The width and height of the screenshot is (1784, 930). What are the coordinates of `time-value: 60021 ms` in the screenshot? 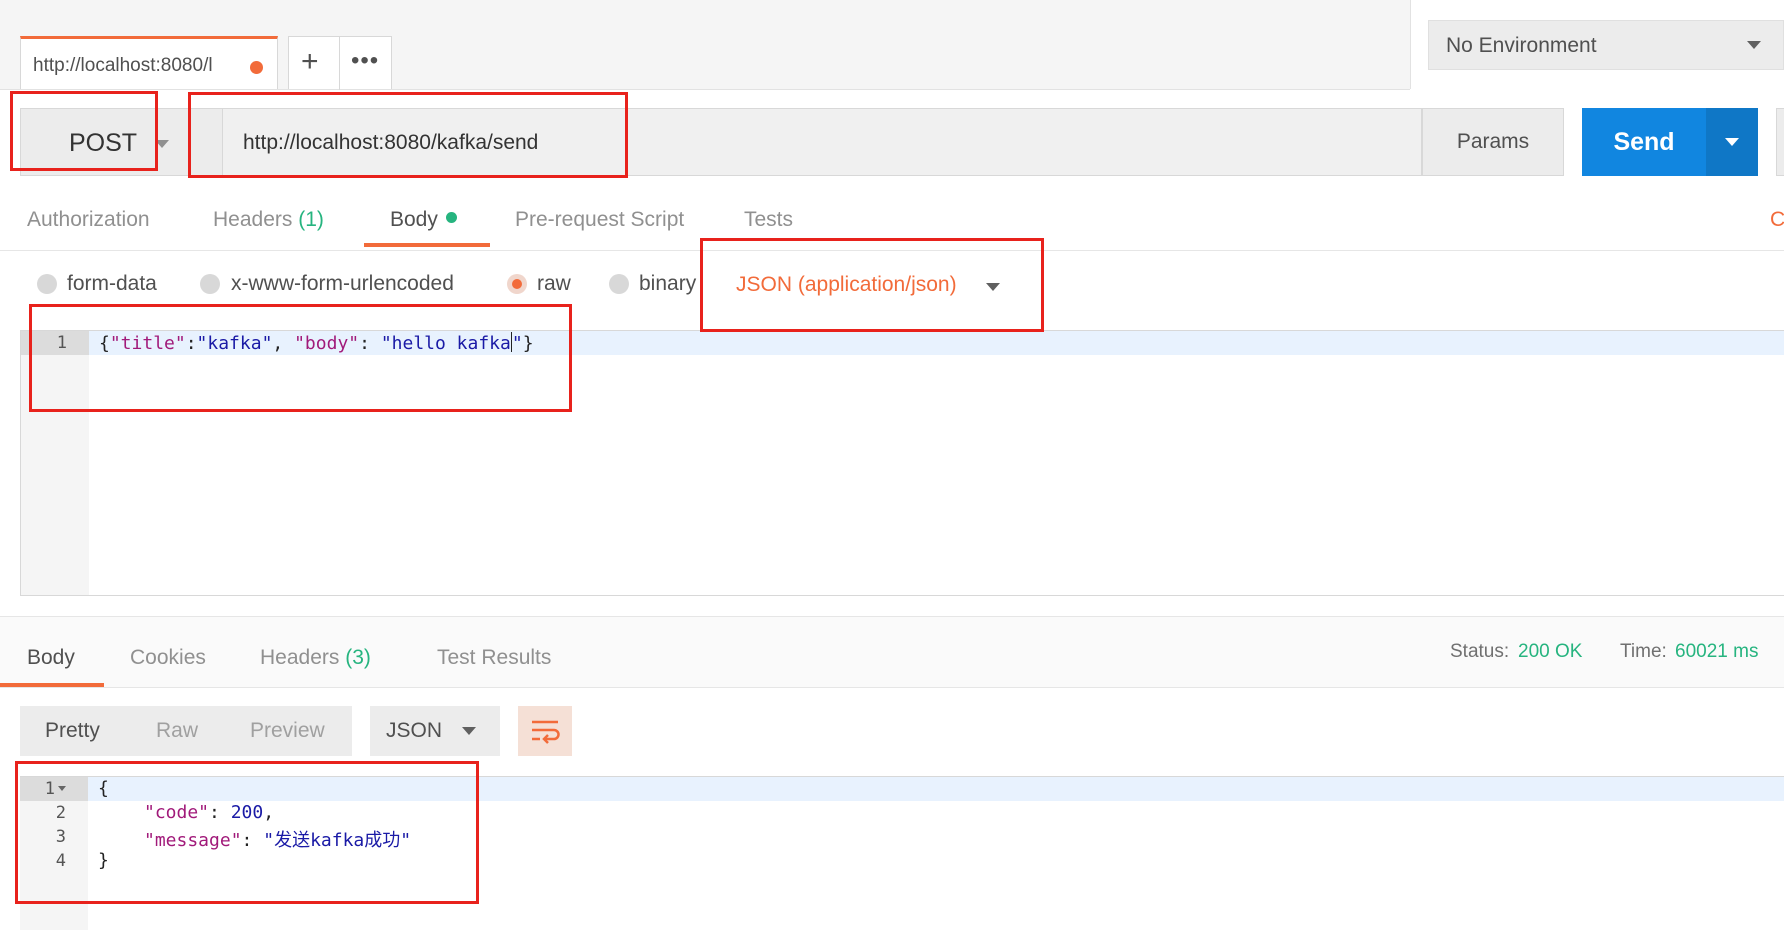 It's located at (1717, 651).